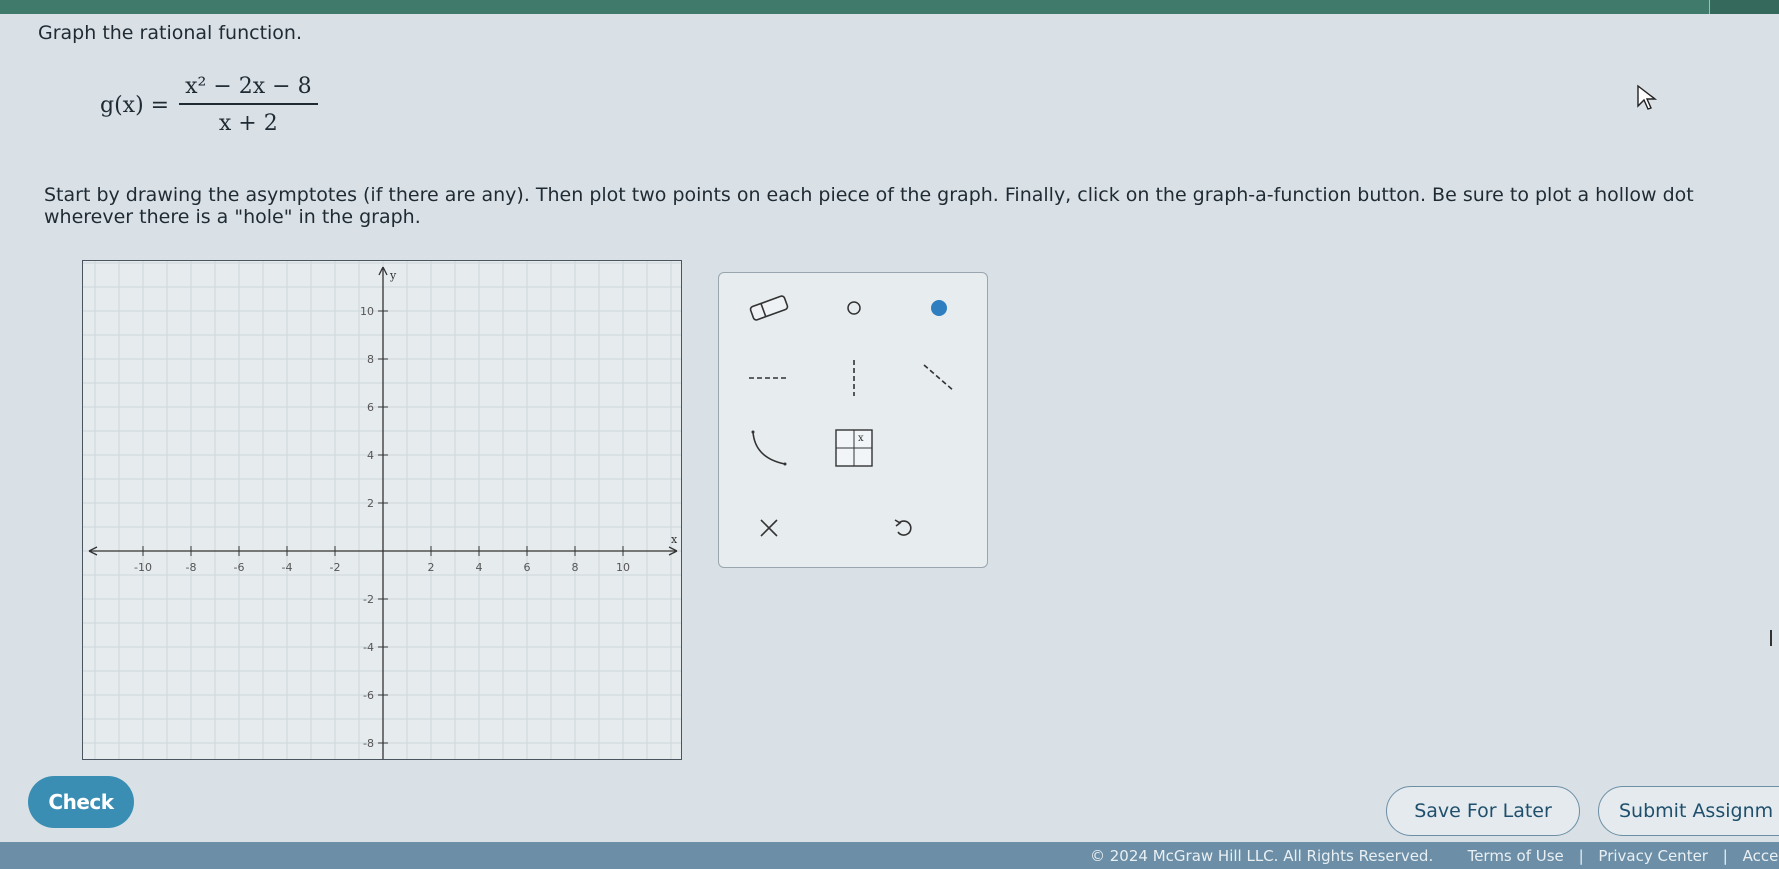  I want to click on y-tick-label: 8, so click(370, 359).